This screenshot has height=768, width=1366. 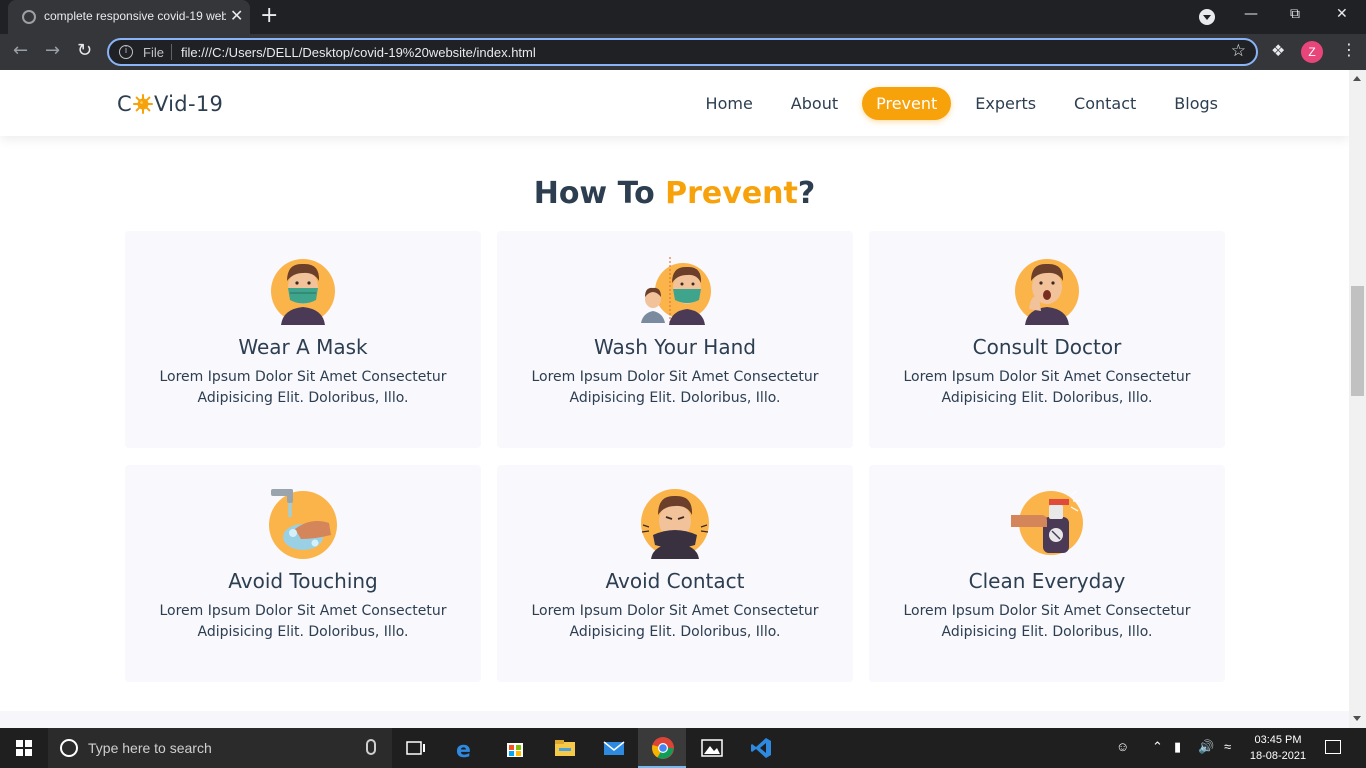 I want to click on windows-start-icon, so click(x=24, y=748).